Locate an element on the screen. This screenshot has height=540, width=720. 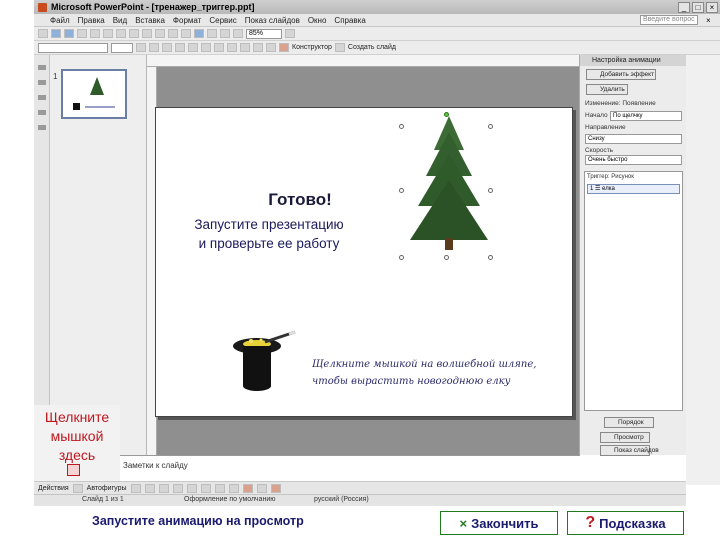
animation-list: Триггер: Рисунок 1 ☰ елка is located at coordinates (633, 291).